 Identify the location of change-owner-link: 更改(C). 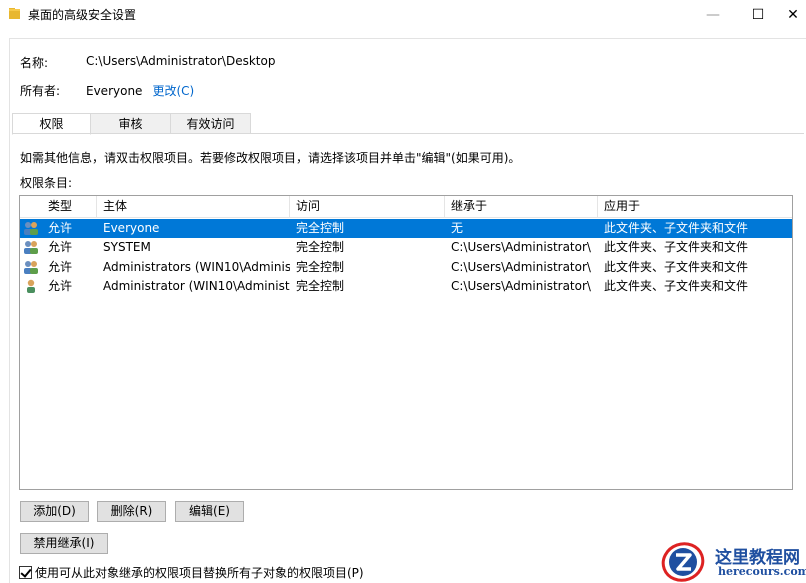
(173, 91).